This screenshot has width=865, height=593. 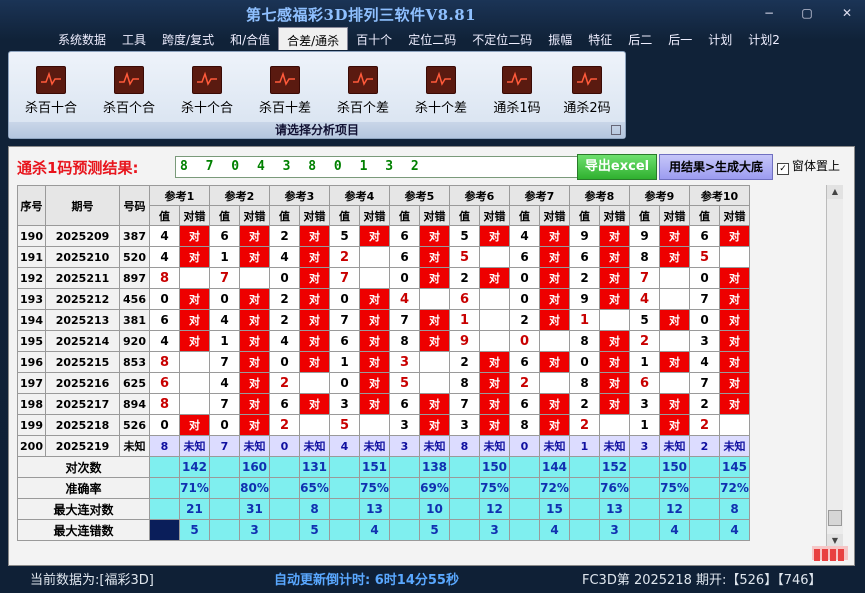 I want to click on stats-value: 4, so click(x=734, y=530).